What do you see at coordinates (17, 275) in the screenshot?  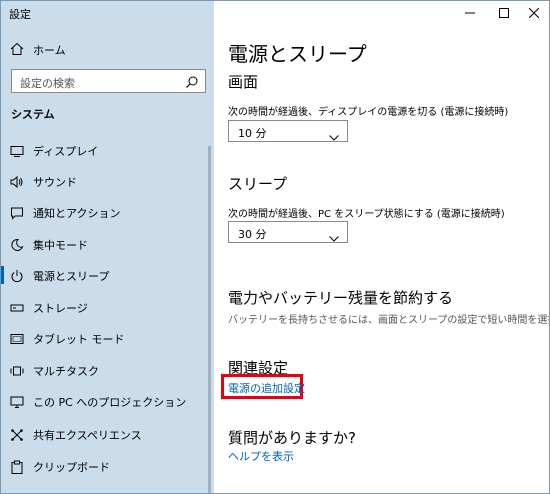 I see `power-icon` at bounding box center [17, 275].